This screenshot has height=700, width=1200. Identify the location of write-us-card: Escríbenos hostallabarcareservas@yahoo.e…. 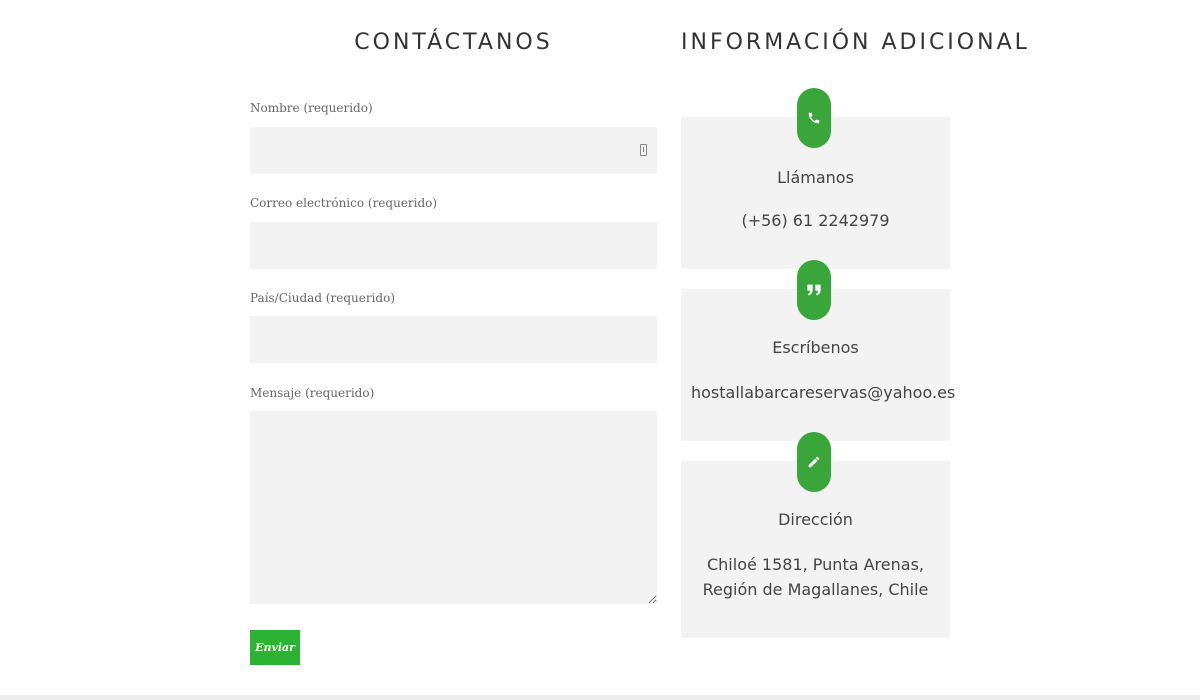
(818, 350).